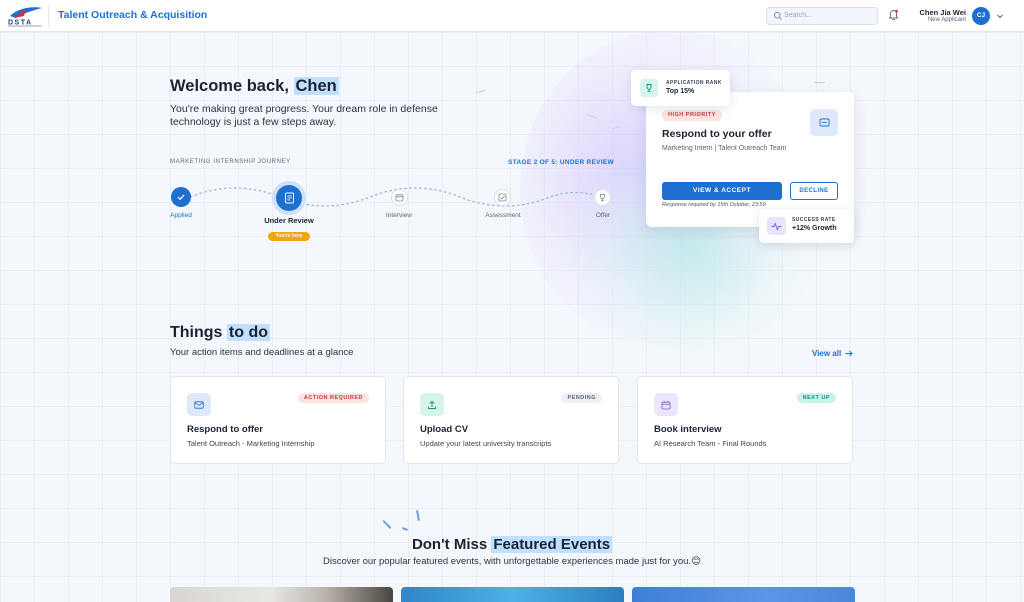 The width and height of the screenshot is (1024, 602). I want to click on rank-value: Top 15%, so click(680, 91).